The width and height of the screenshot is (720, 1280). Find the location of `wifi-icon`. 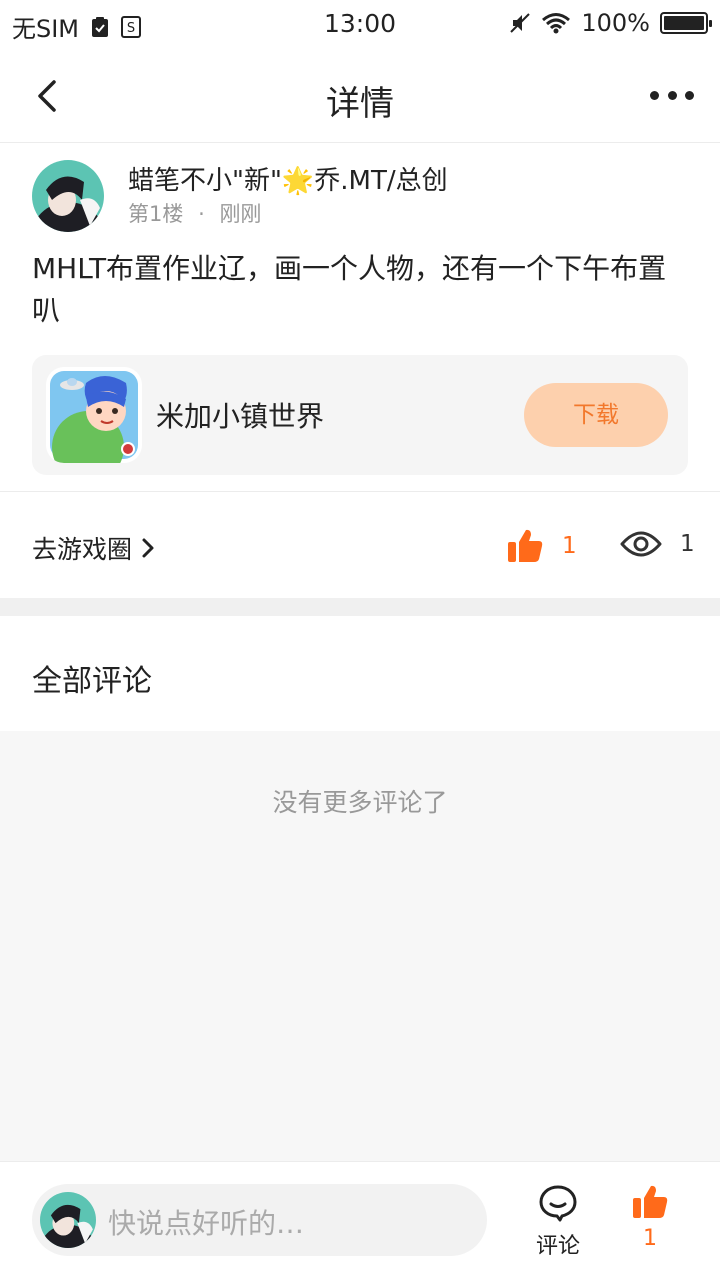

wifi-icon is located at coordinates (556, 23).